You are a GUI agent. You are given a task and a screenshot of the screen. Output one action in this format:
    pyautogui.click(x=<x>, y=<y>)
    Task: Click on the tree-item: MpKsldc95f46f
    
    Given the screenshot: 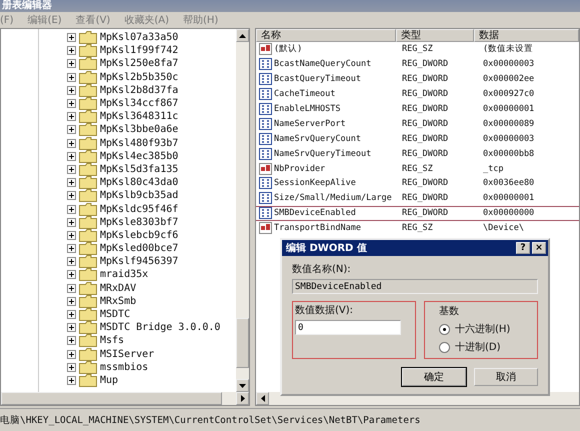 What is the action you would take?
    pyautogui.click(x=139, y=209)
    